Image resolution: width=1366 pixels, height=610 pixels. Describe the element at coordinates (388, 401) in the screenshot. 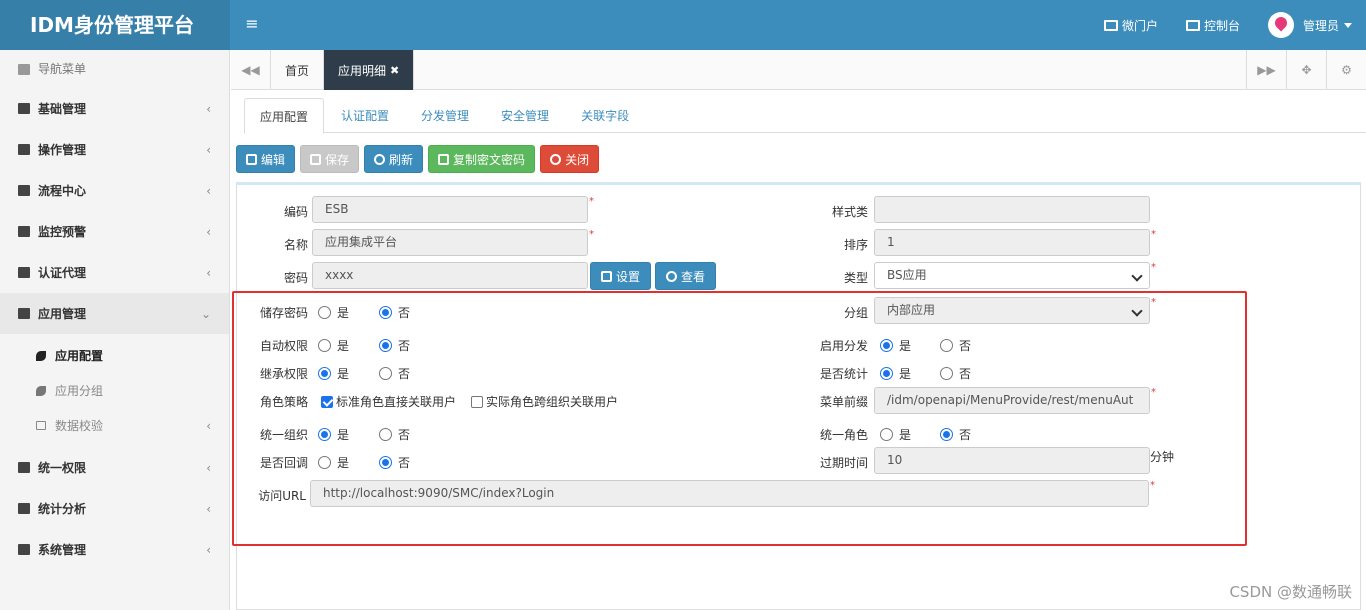

I see `role-policy-standard: 标准角色直接关联用户` at that location.